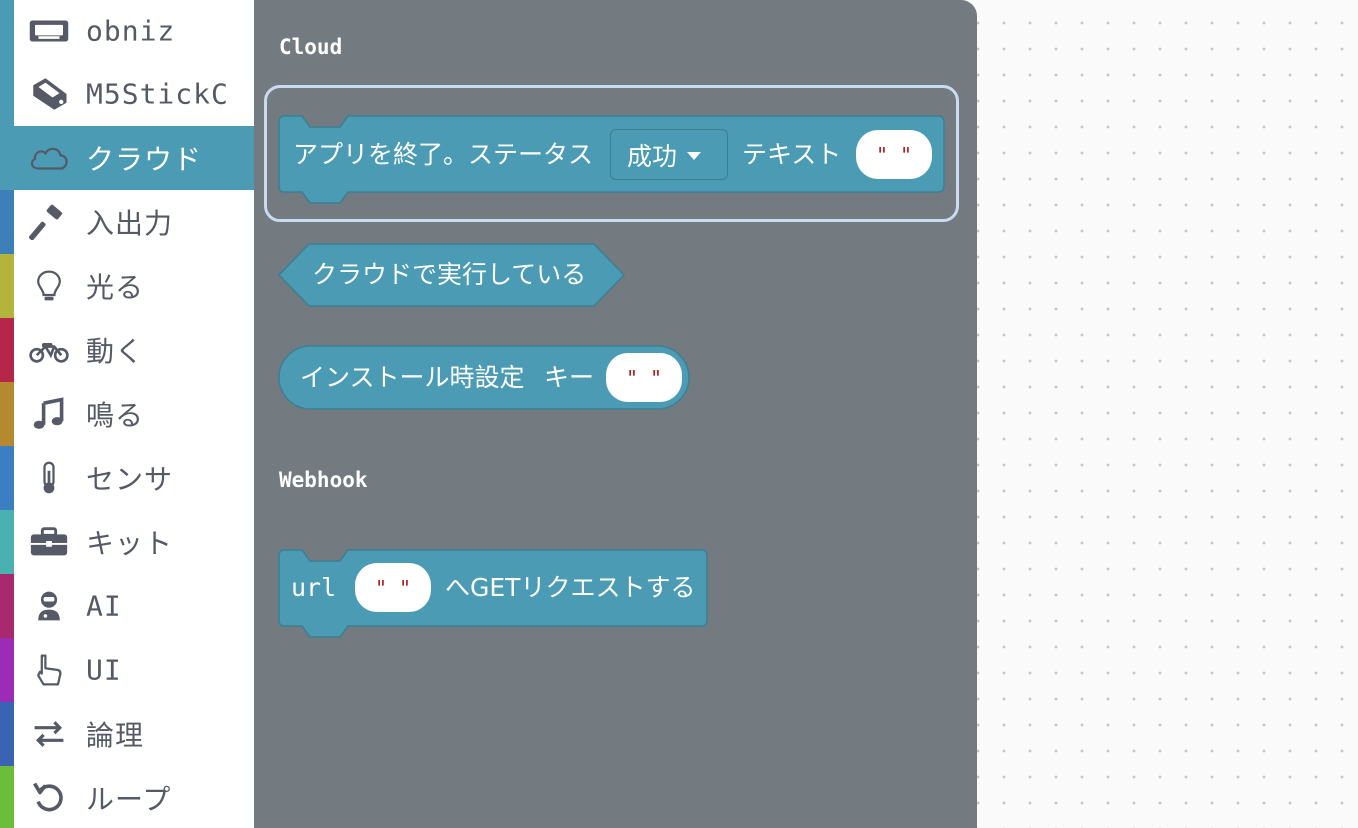 The image size is (1358, 828). Describe the element at coordinates (49, 542) in the screenshot. I see `toolbox-icon` at that location.